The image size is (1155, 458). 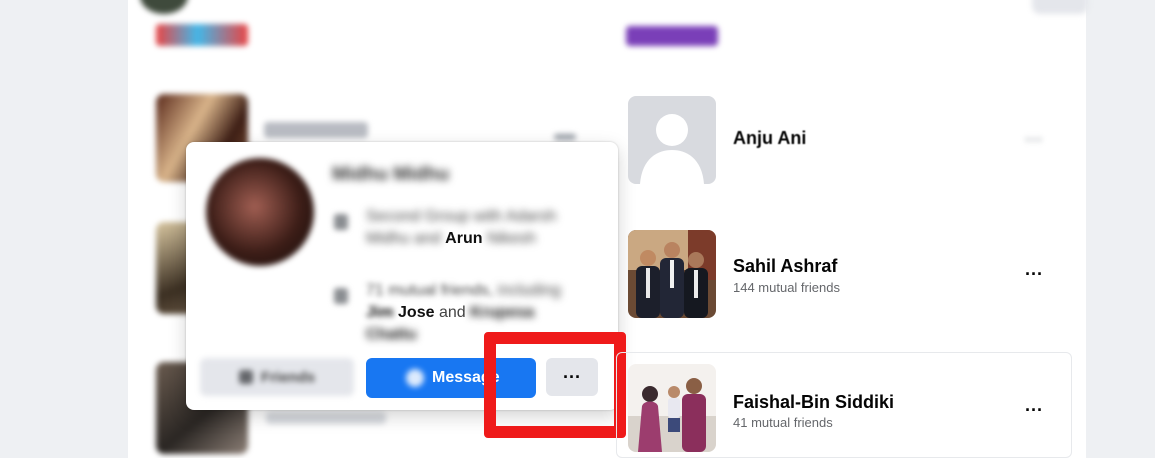 I want to click on family-photo, so click(x=672, y=408).